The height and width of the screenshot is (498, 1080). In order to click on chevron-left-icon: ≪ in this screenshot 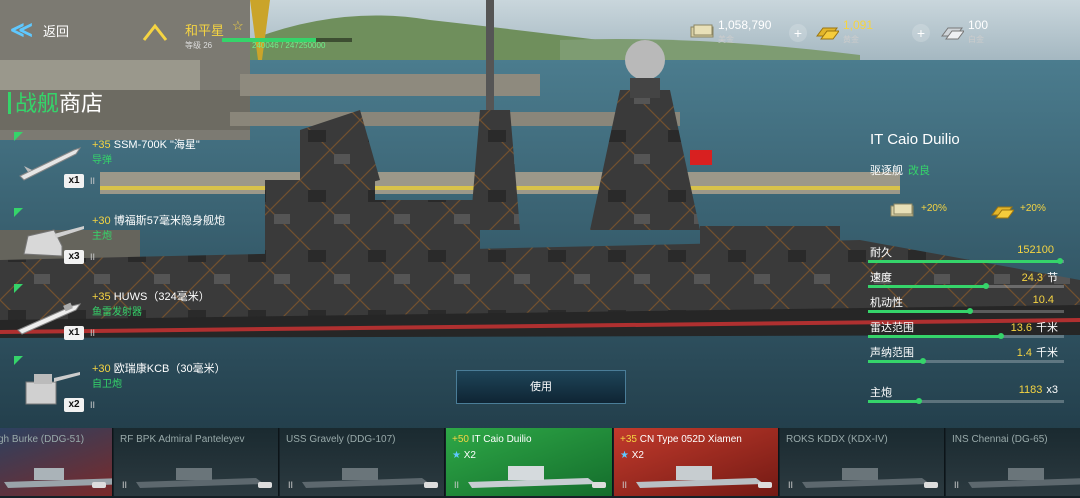, I will do `click(22, 29)`.